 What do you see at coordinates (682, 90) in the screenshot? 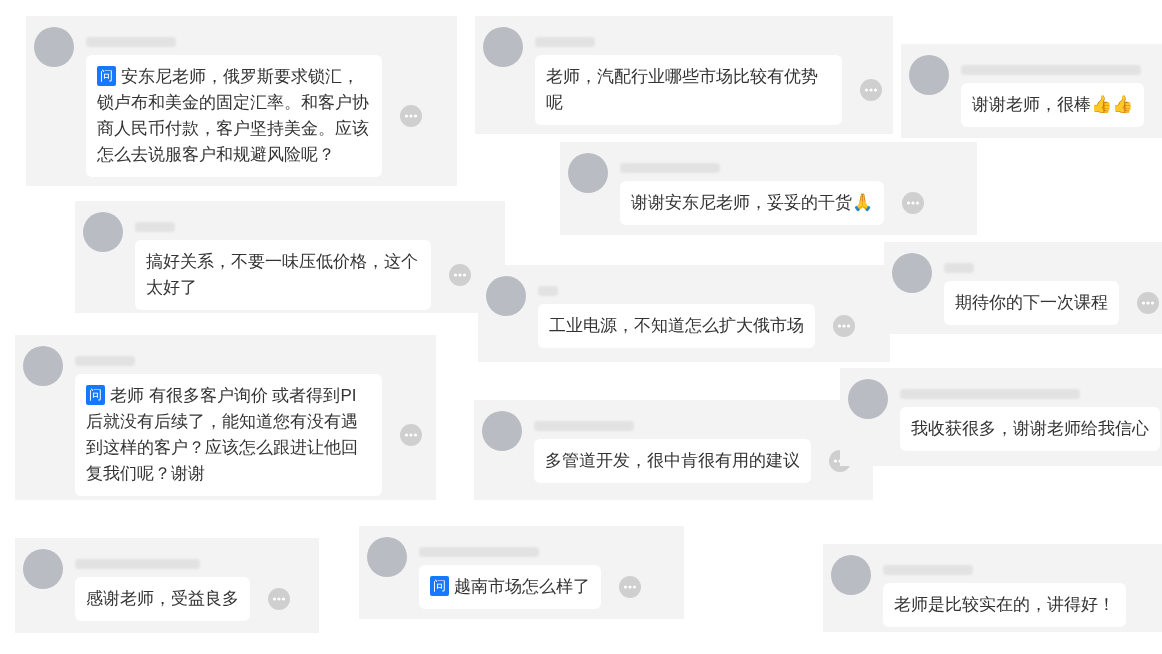
I see `comment-text: 老师，汽配行业哪些市场比较有优势呢` at bounding box center [682, 90].